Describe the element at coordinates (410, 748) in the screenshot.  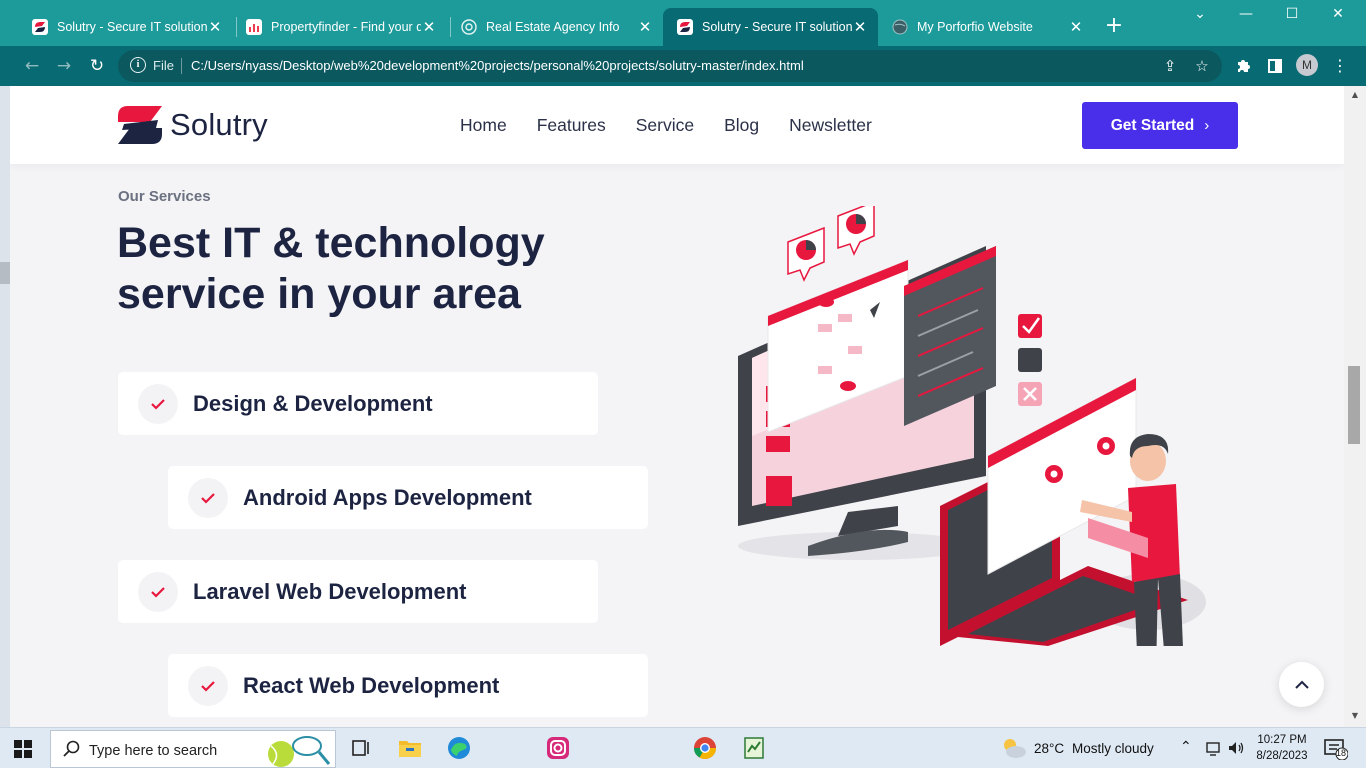
I see `file-explorer-icon` at that location.